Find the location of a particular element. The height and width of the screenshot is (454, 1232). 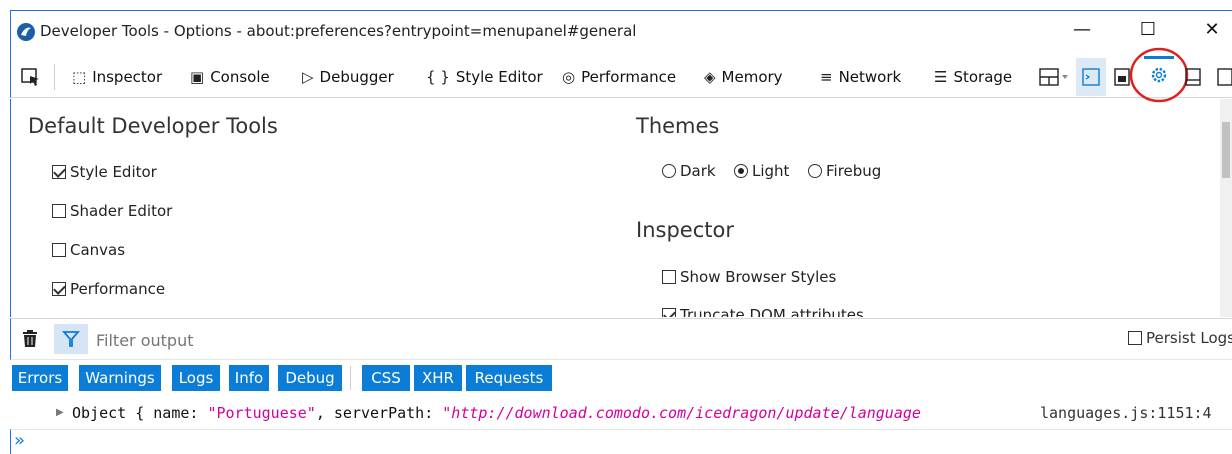

split-console-icon is located at coordinates (1091, 77).